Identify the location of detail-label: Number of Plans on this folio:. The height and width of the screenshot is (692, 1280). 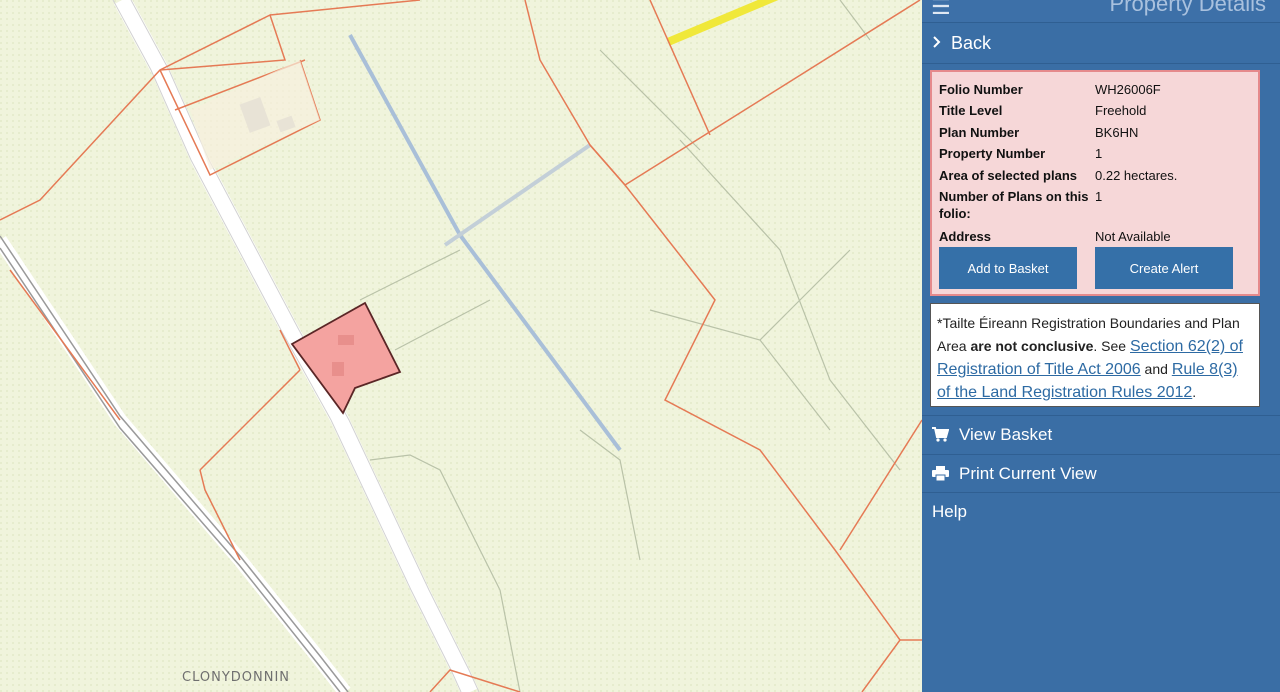
(1014, 205).